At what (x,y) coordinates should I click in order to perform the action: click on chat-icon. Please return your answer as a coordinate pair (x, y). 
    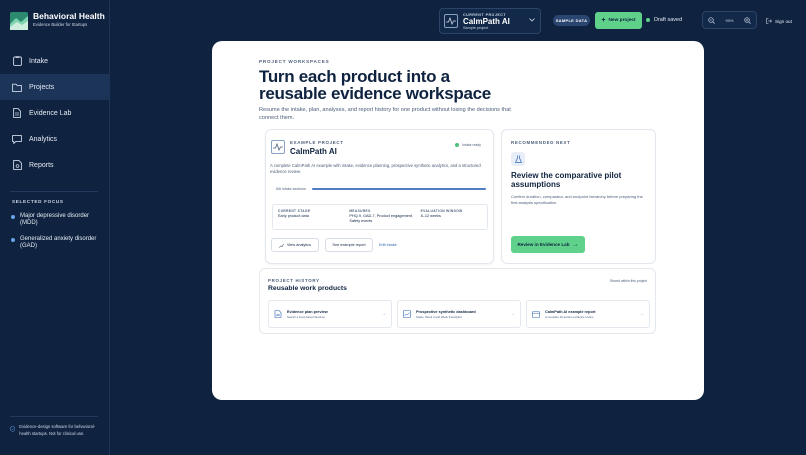
    Looking at the image, I should click on (17, 139).